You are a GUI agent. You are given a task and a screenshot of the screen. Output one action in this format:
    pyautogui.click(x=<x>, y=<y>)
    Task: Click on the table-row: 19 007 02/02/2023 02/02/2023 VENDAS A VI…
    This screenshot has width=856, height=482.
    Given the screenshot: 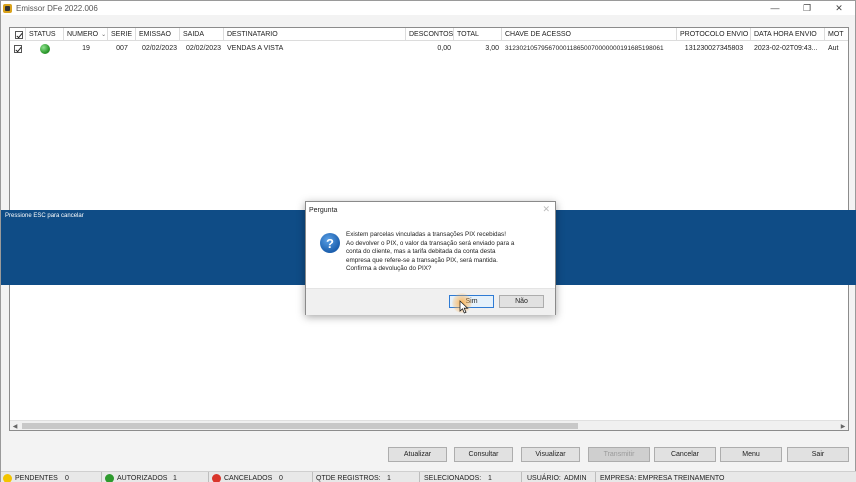 What is the action you would take?
    pyautogui.click(x=429, y=48)
    